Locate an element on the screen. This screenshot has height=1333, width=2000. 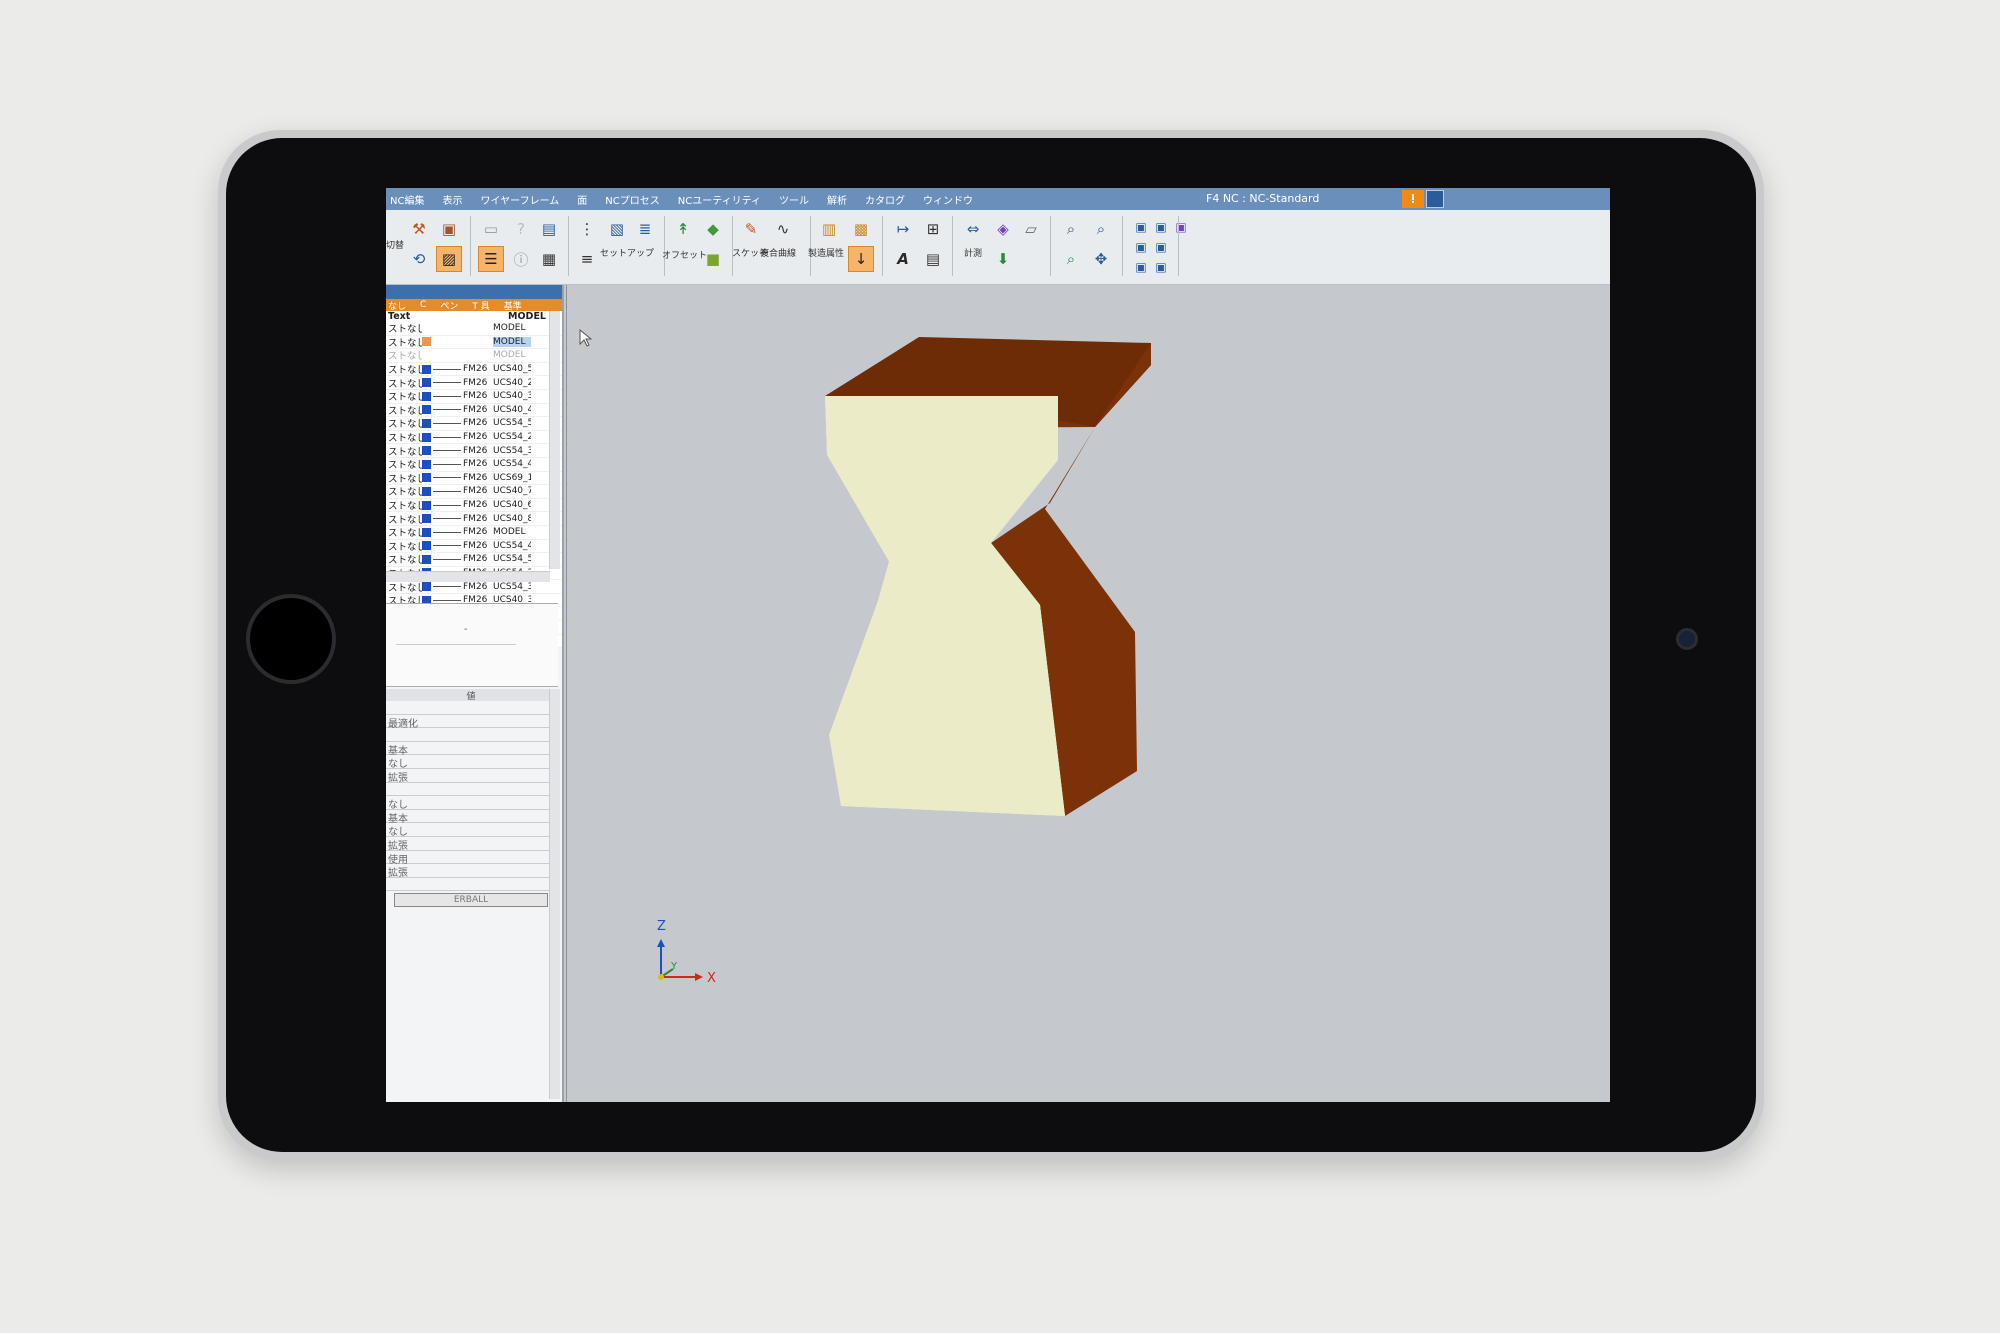
table-icon: ▤ is located at coordinates (933, 259).